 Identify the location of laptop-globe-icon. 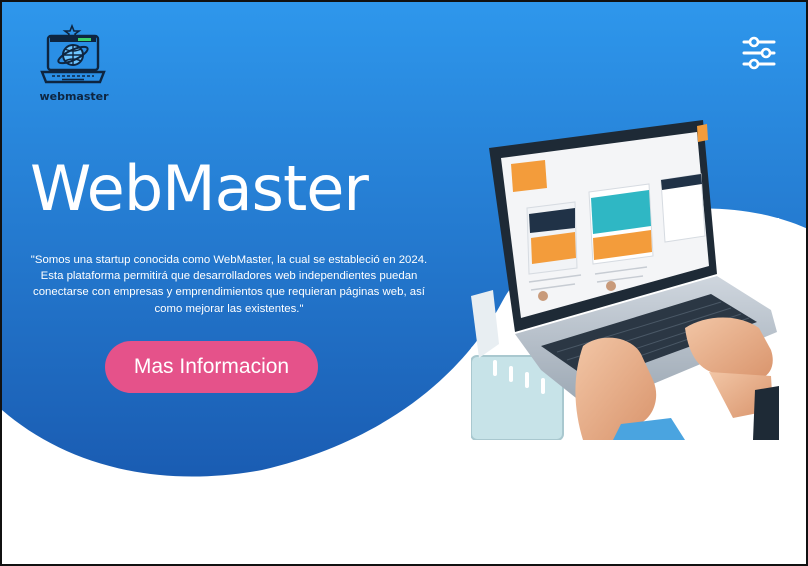
(73, 53).